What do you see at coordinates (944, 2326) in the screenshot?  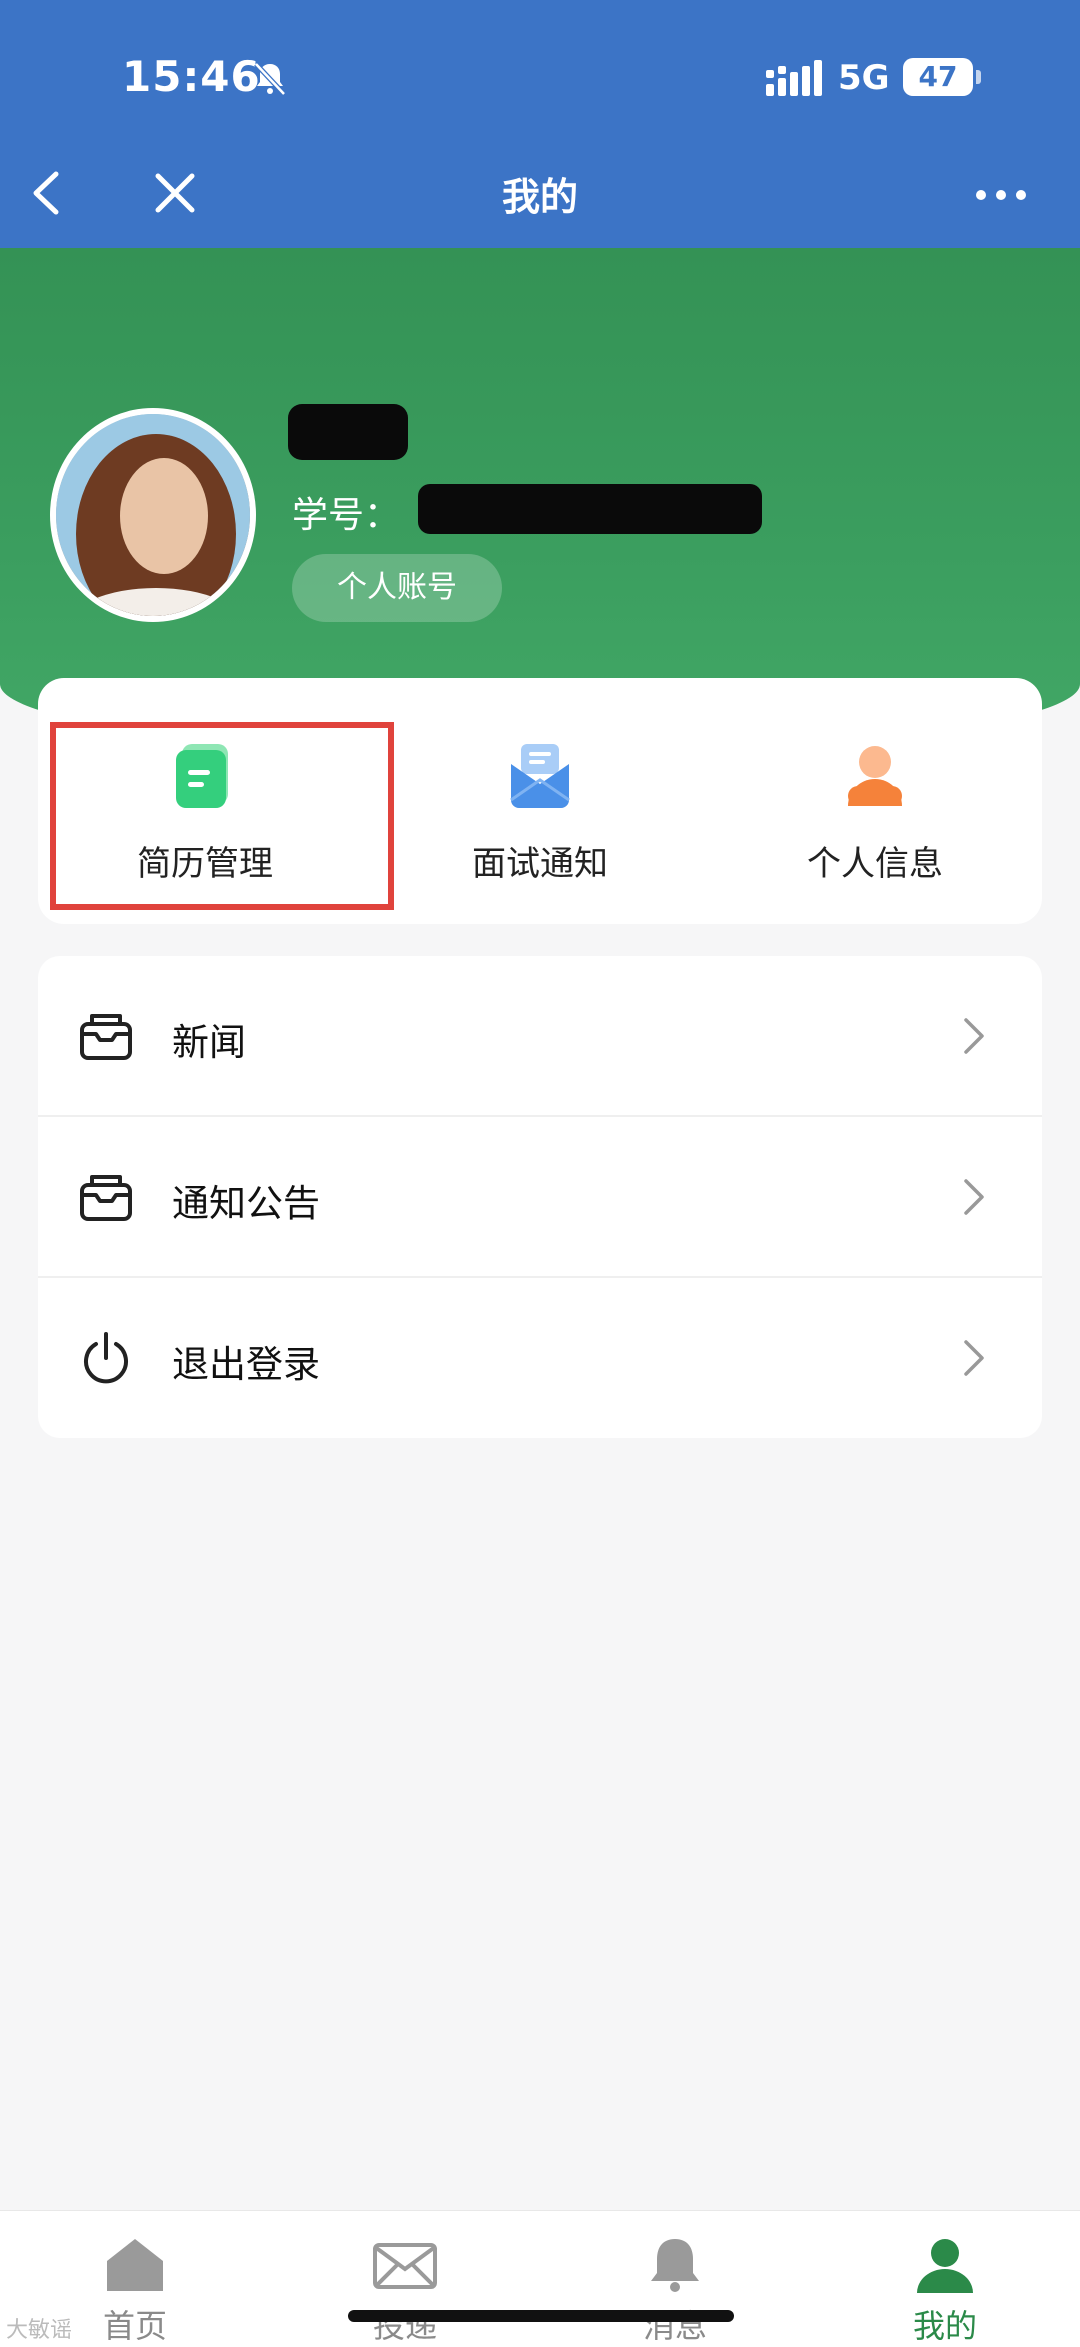 I see `tab-label: 我的` at bounding box center [944, 2326].